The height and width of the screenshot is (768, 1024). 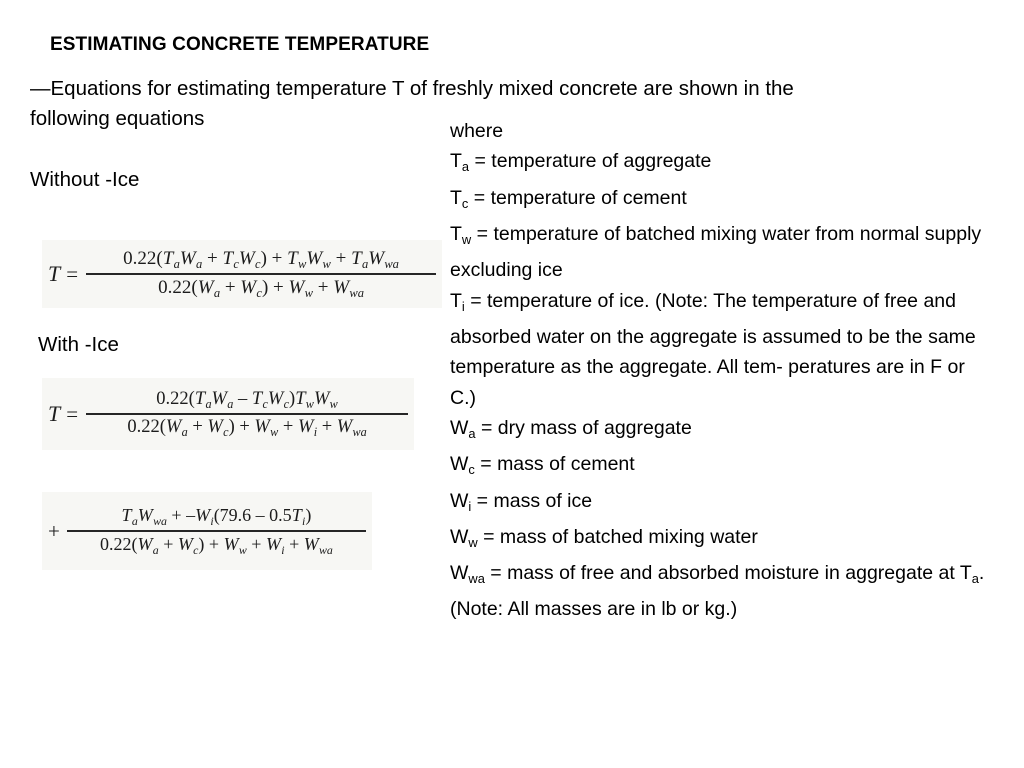 What do you see at coordinates (532, 500) in the screenshot?
I see `definition-text: = mass of ice` at bounding box center [532, 500].